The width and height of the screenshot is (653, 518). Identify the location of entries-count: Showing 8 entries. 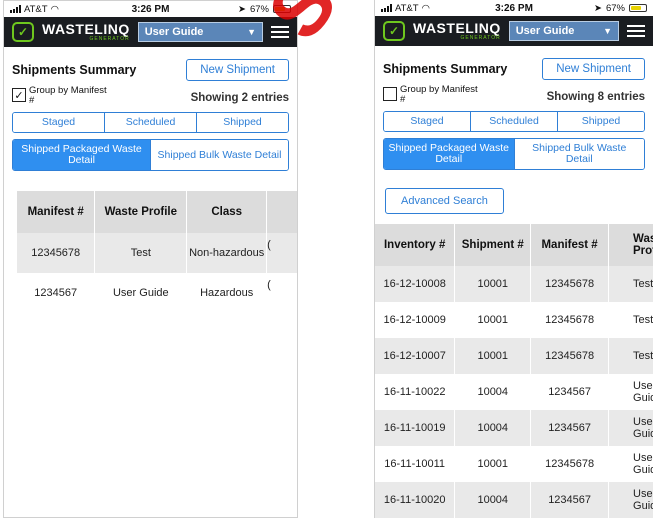
(595, 97).